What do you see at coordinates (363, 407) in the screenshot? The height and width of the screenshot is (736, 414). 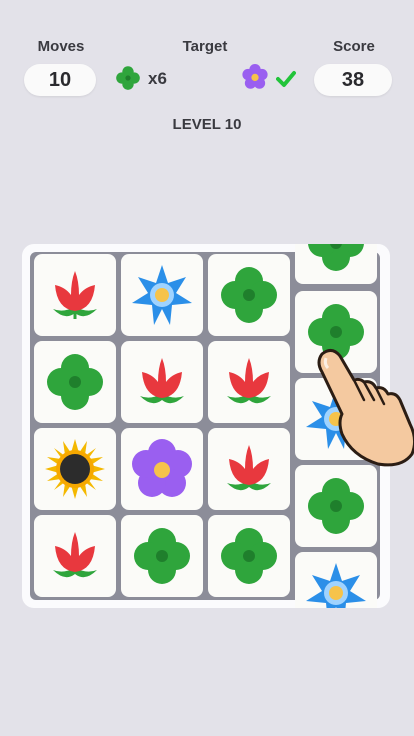 I see `tutorial-hand-pointer-icon` at bounding box center [363, 407].